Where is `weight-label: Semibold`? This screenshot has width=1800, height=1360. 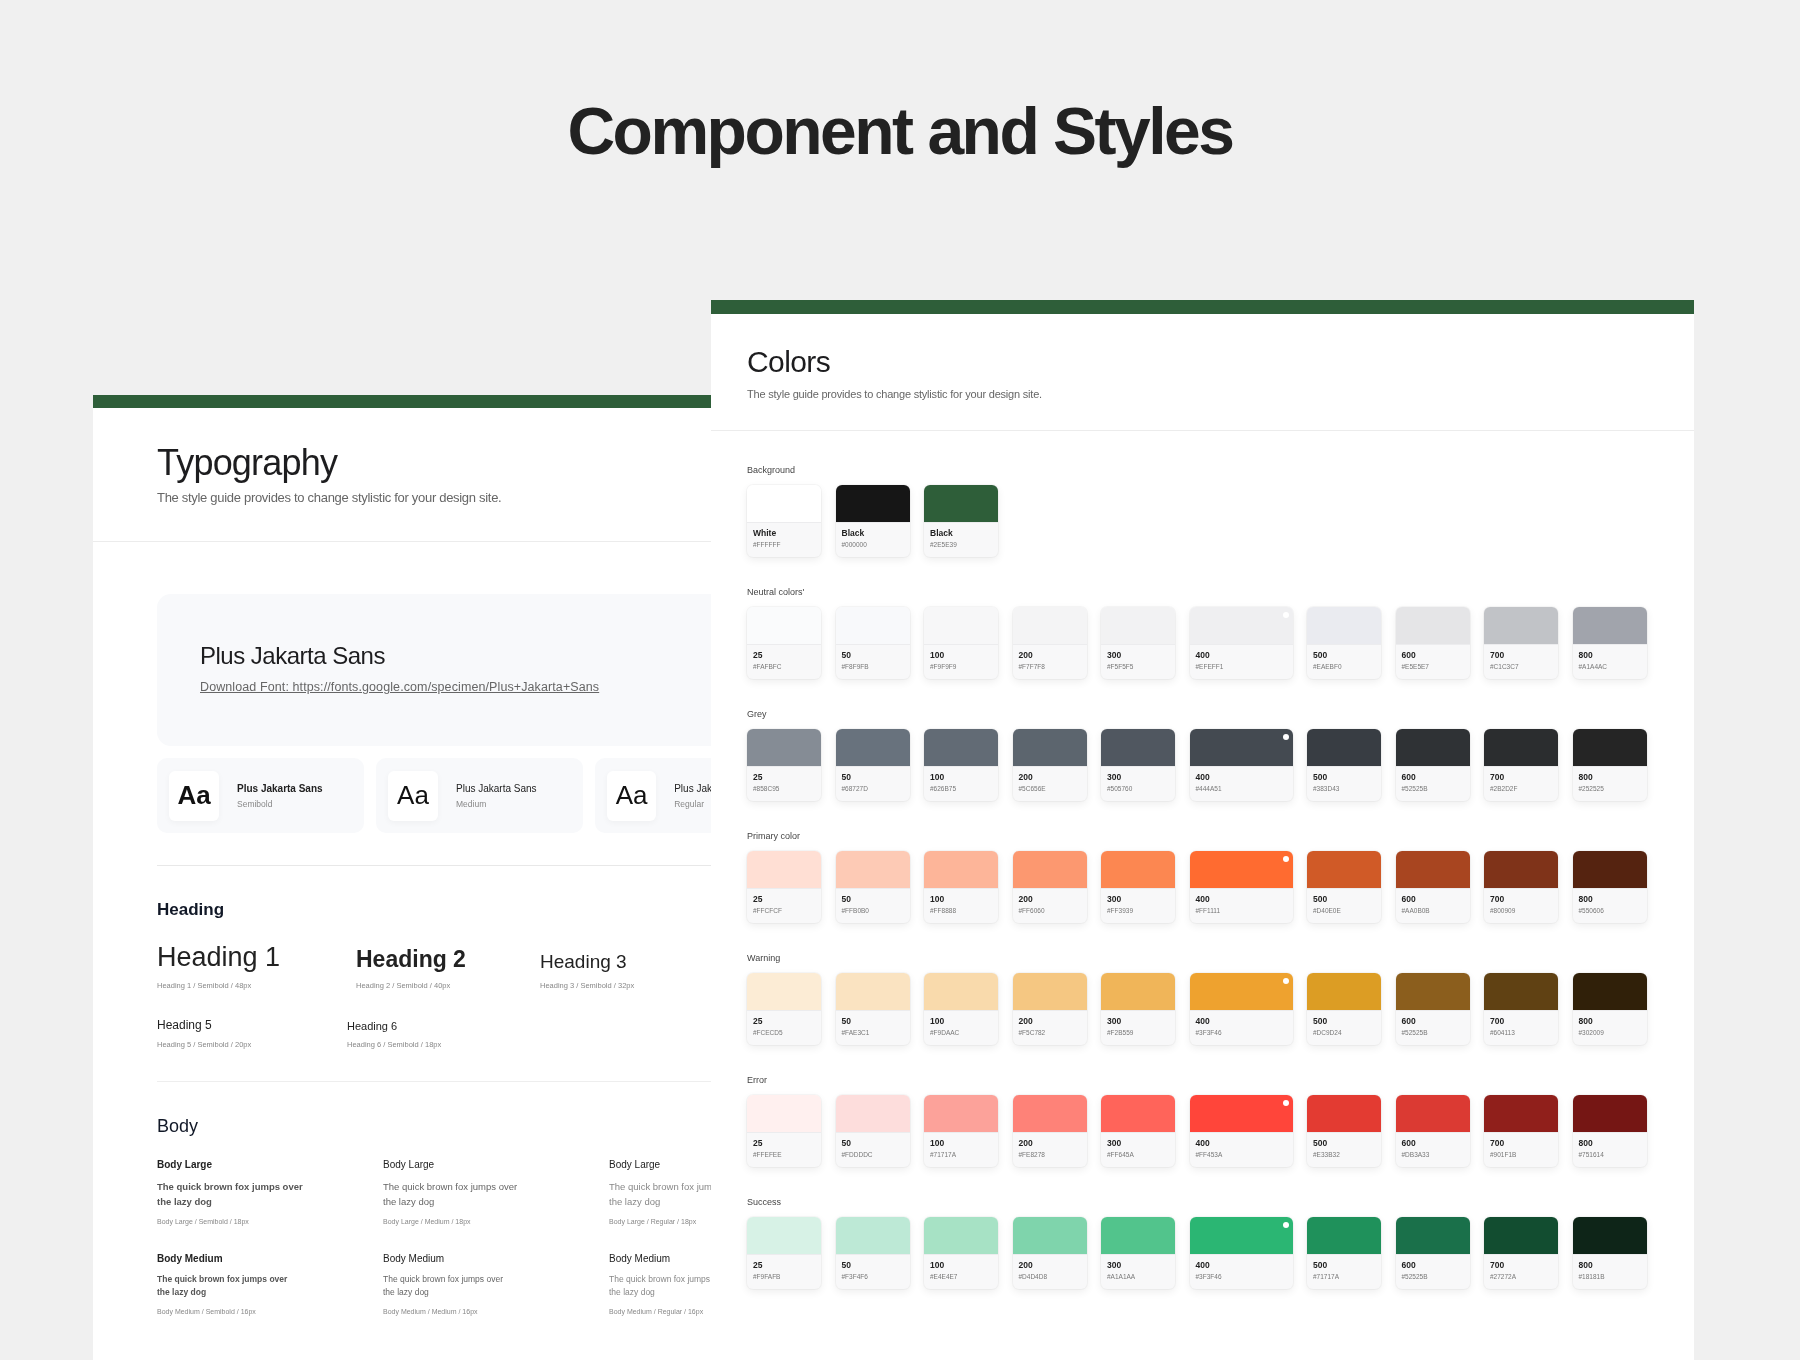
weight-label: Semibold is located at coordinates (255, 803).